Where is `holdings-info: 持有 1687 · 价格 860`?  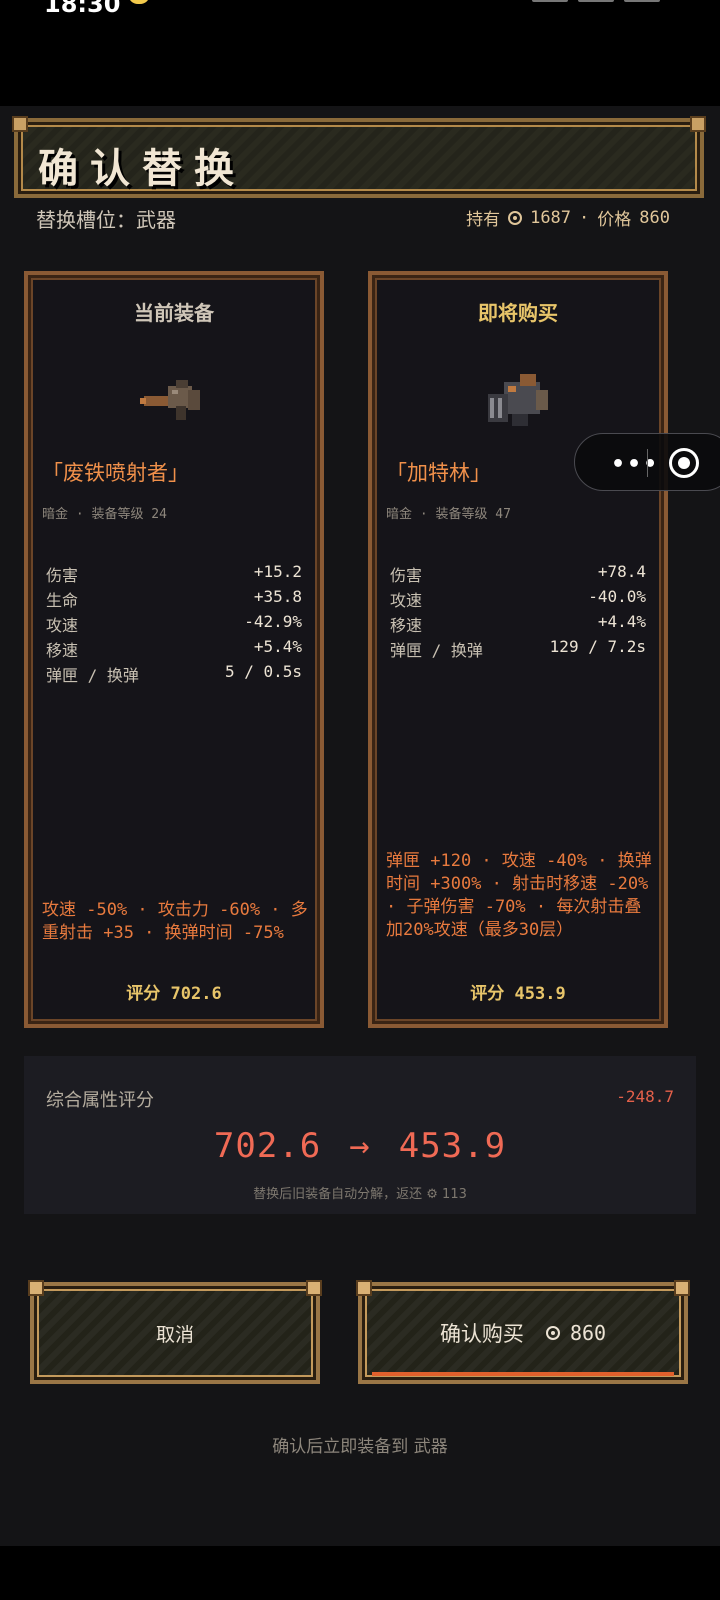
holdings-info: 持有 1687 · 价格 860 is located at coordinates (568, 218).